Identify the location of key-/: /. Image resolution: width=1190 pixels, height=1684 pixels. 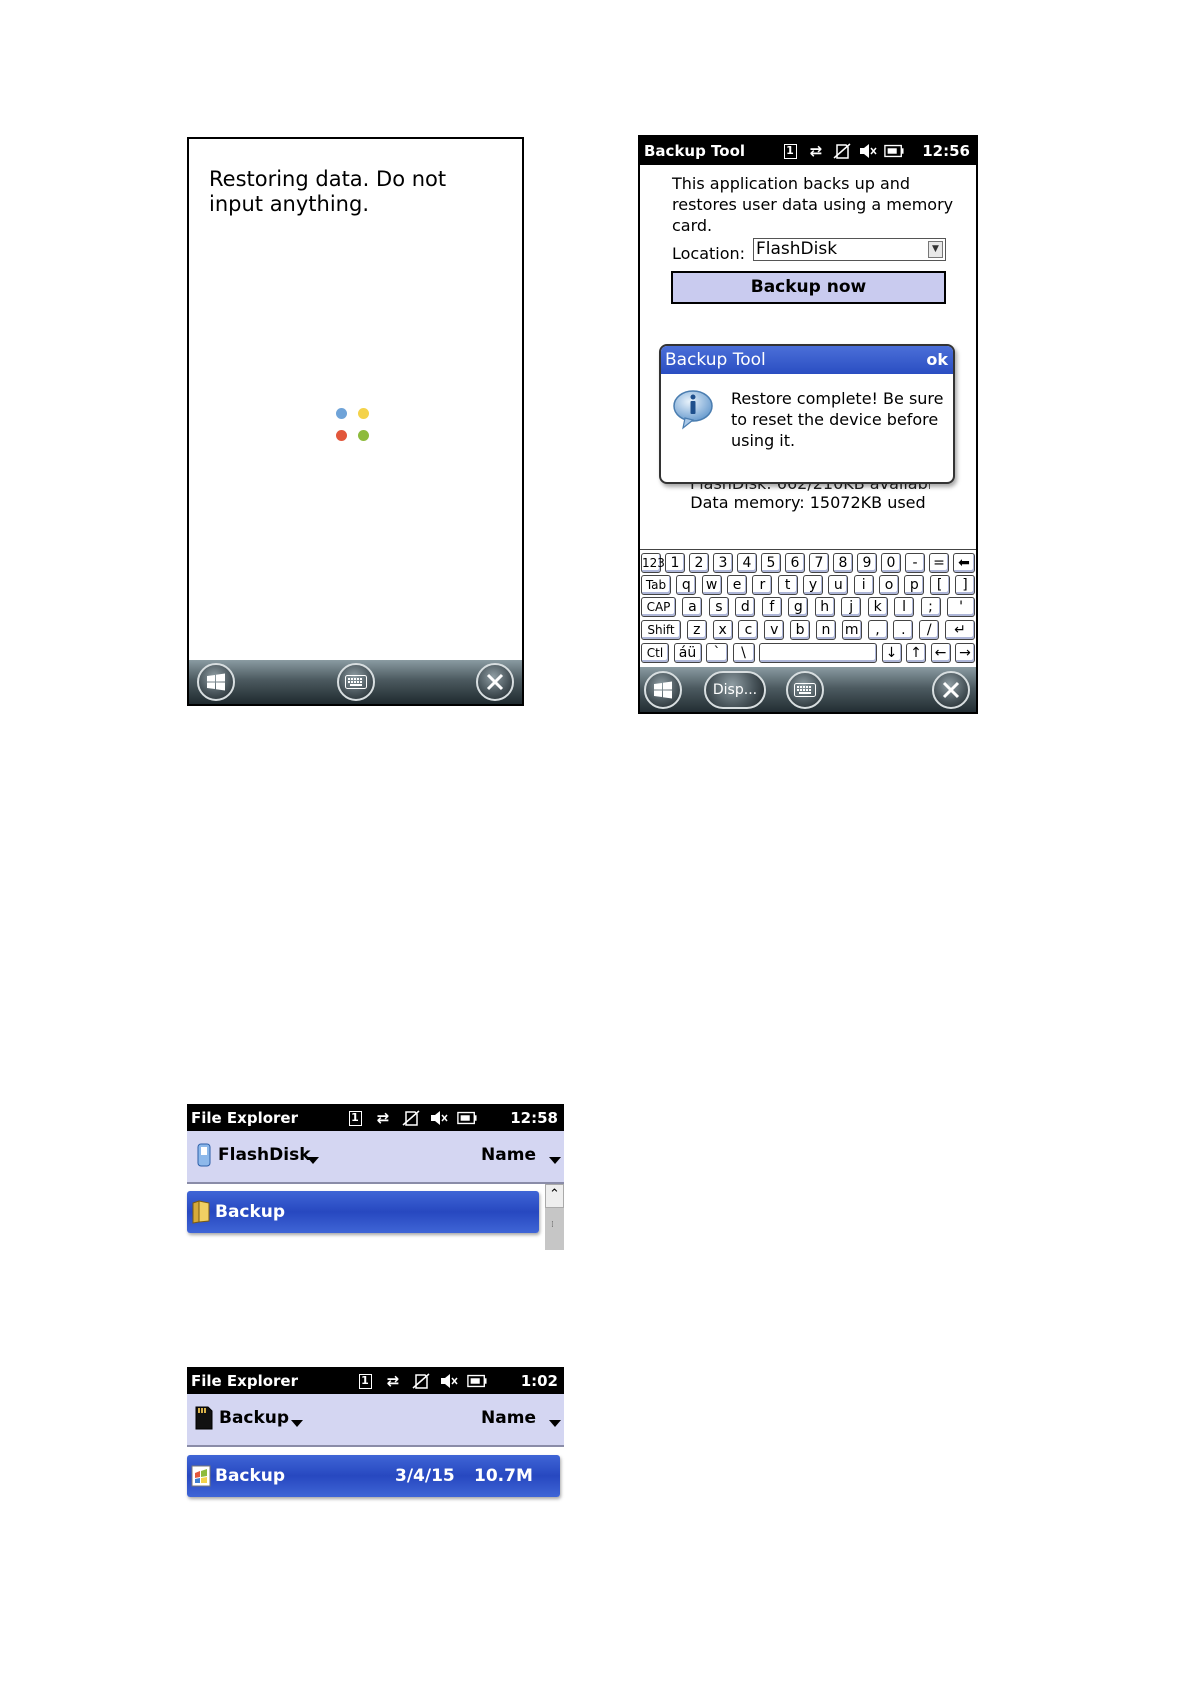
(929, 630).